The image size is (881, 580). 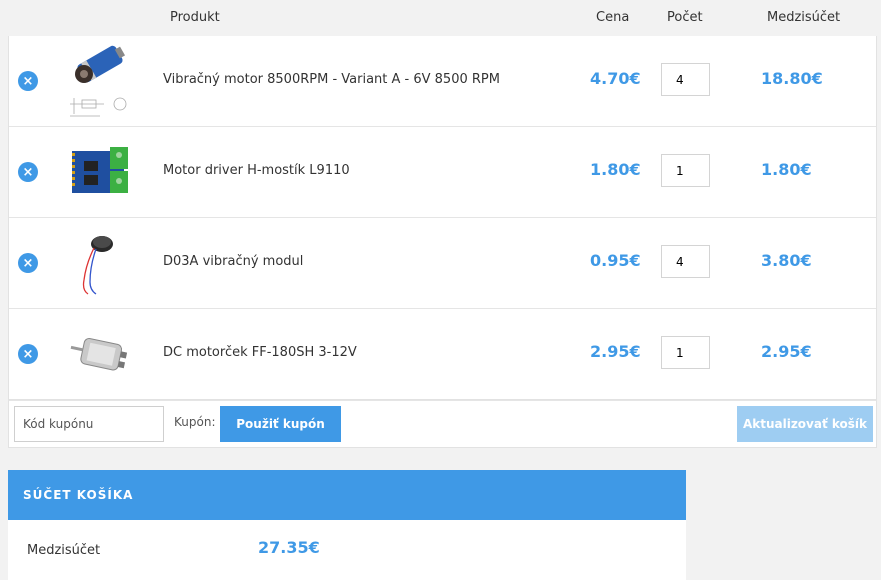 I want to click on coupon-code-input, so click(x=89, y=424).